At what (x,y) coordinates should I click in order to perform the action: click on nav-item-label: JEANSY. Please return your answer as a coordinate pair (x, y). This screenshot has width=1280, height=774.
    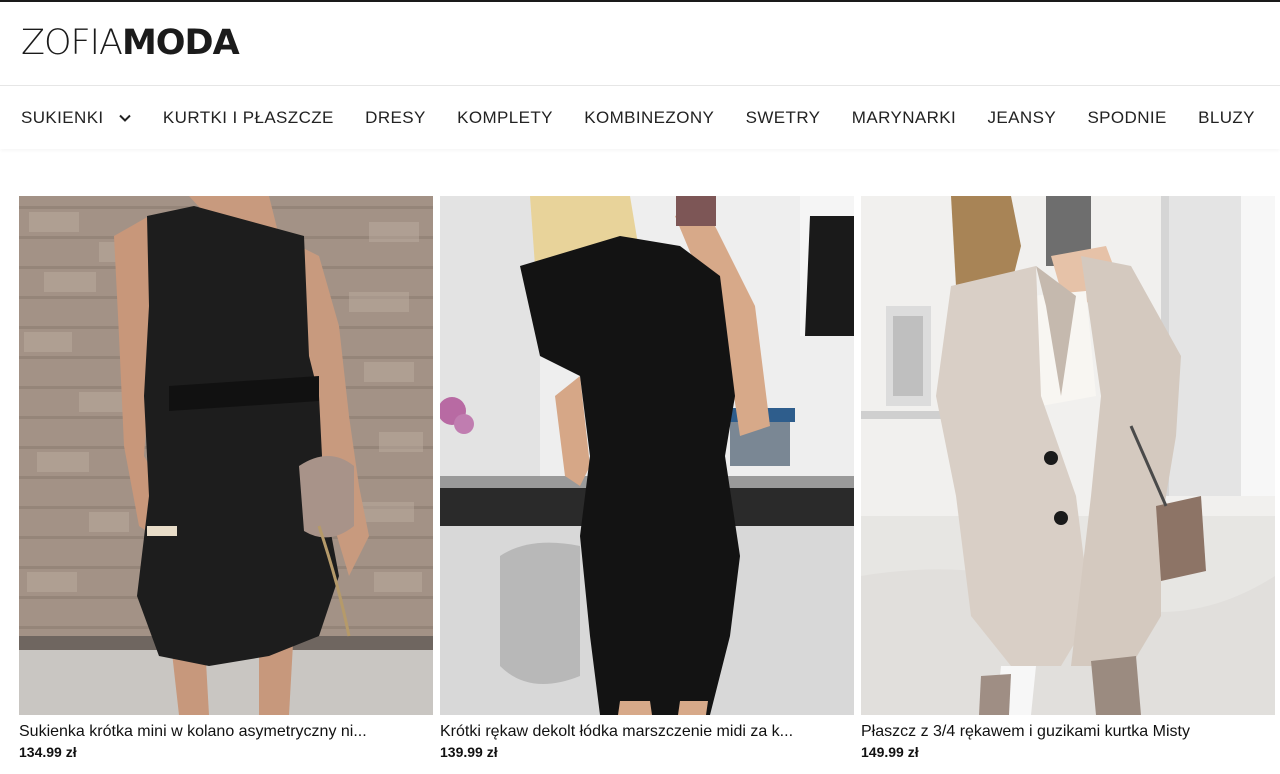
    Looking at the image, I should click on (1022, 117).